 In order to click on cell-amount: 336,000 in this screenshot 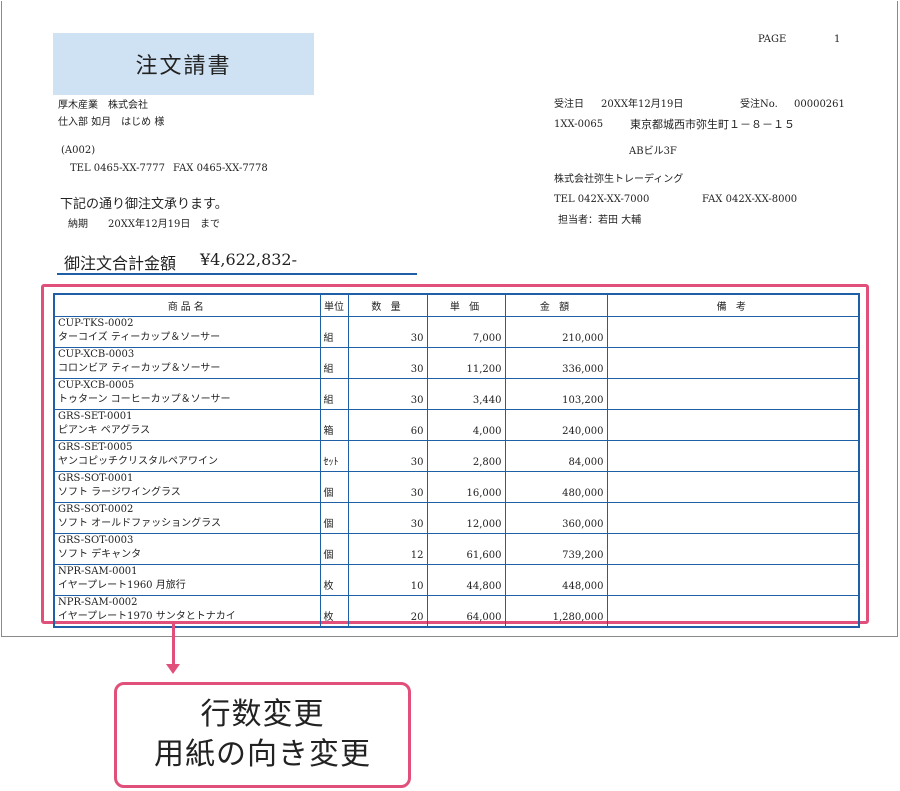, I will do `click(556, 362)`.